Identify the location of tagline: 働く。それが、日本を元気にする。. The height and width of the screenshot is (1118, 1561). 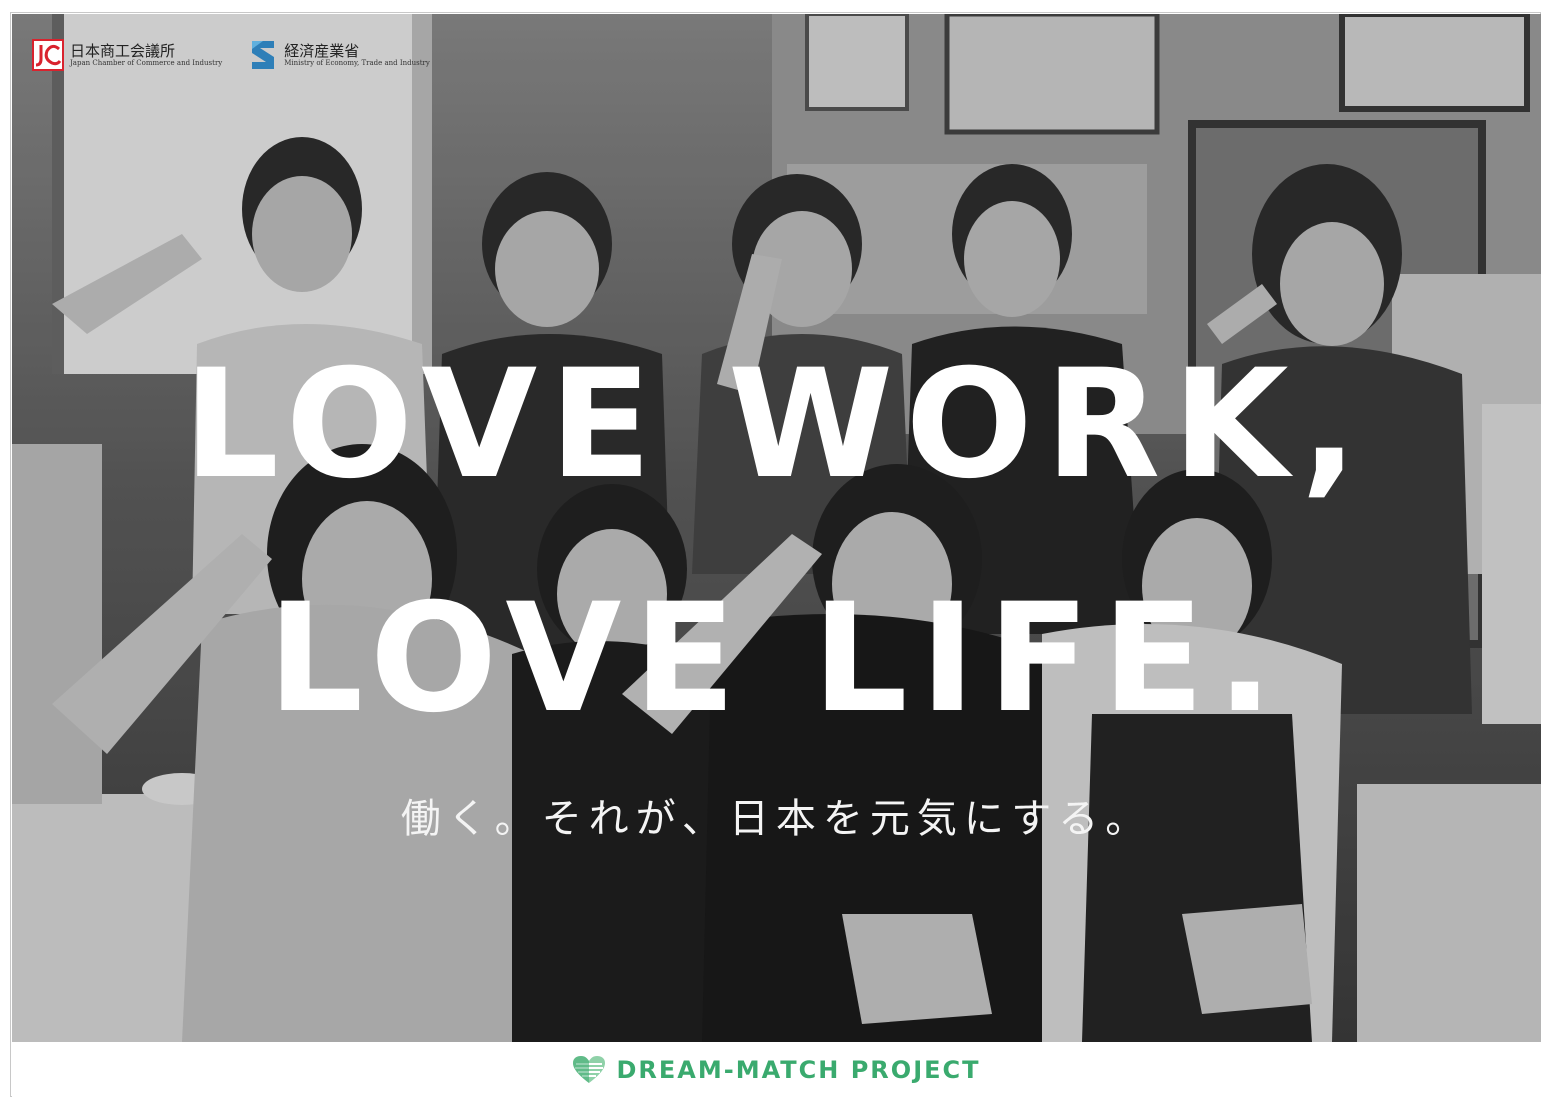
(776, 819).